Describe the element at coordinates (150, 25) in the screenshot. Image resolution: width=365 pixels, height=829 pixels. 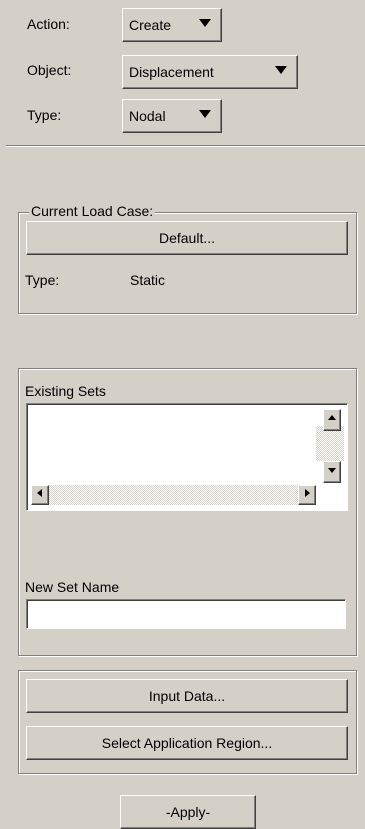
I see `action-value: Create` at that location.